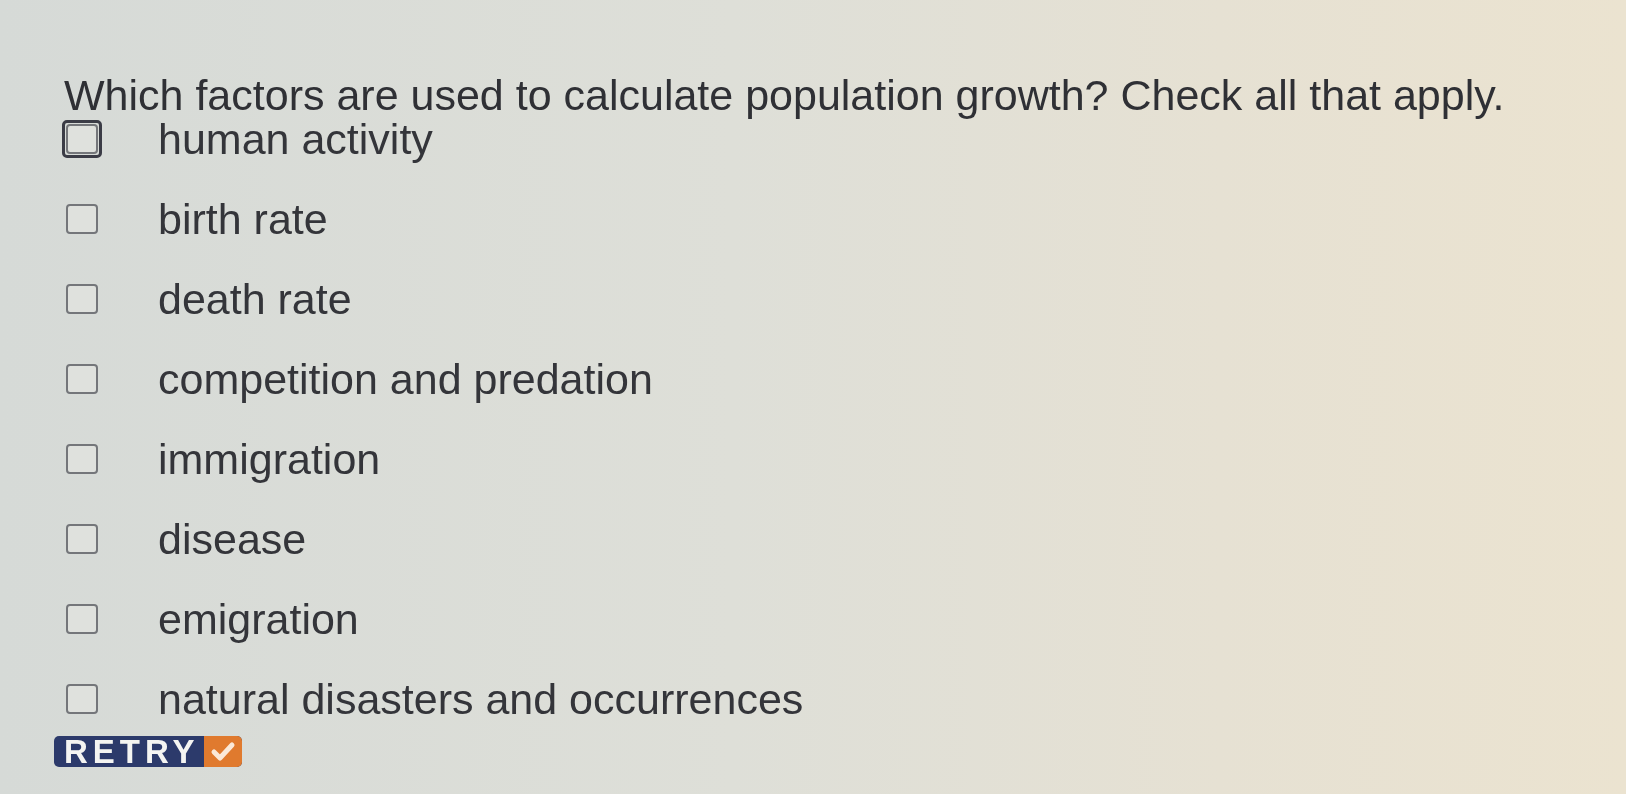  What do you see at coordinates (258, 619) in the screenshot?
I see `option-label: emigration` at bounding box center [258, 619].